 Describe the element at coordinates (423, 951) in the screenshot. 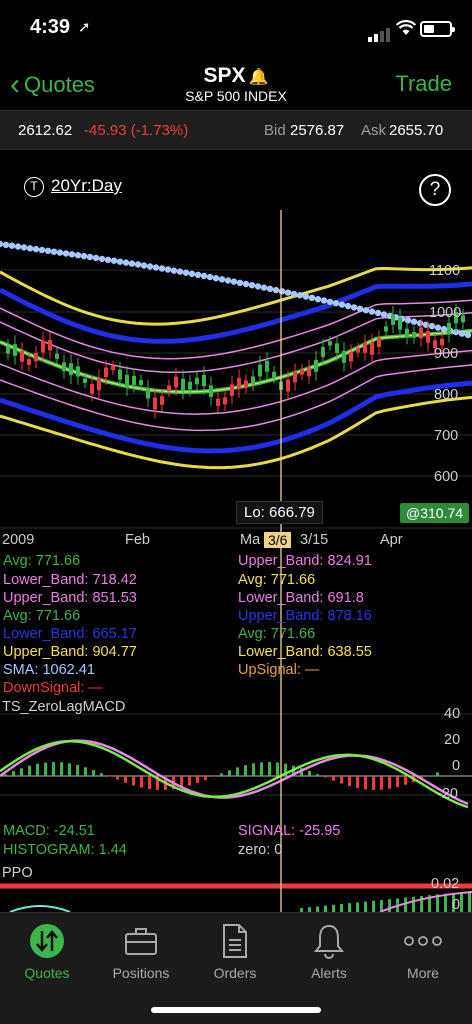

I see `tab-more: More` at that location.